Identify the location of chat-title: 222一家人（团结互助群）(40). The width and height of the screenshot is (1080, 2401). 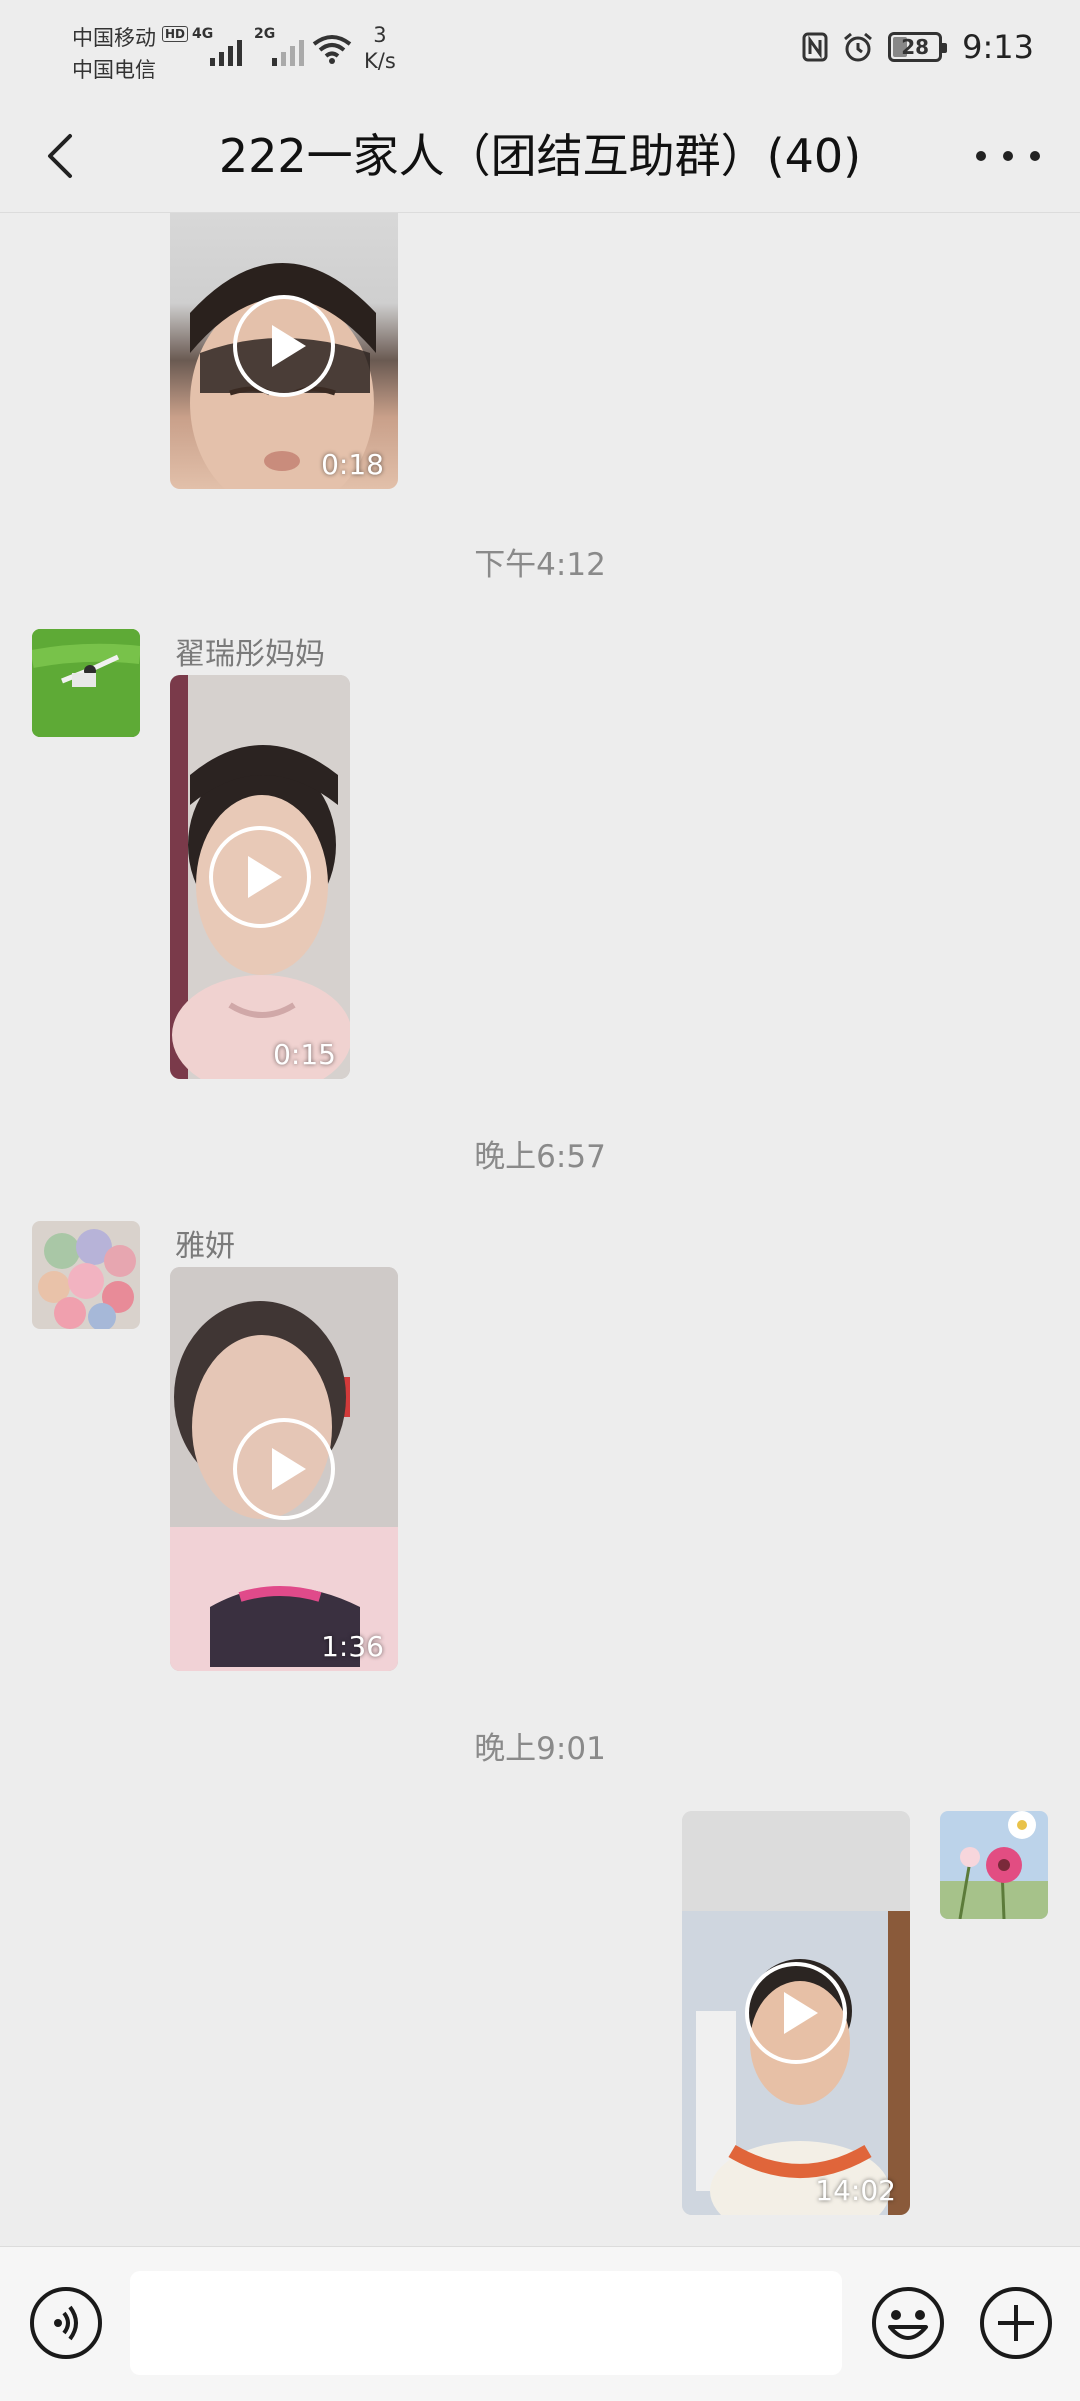
(540, 156).